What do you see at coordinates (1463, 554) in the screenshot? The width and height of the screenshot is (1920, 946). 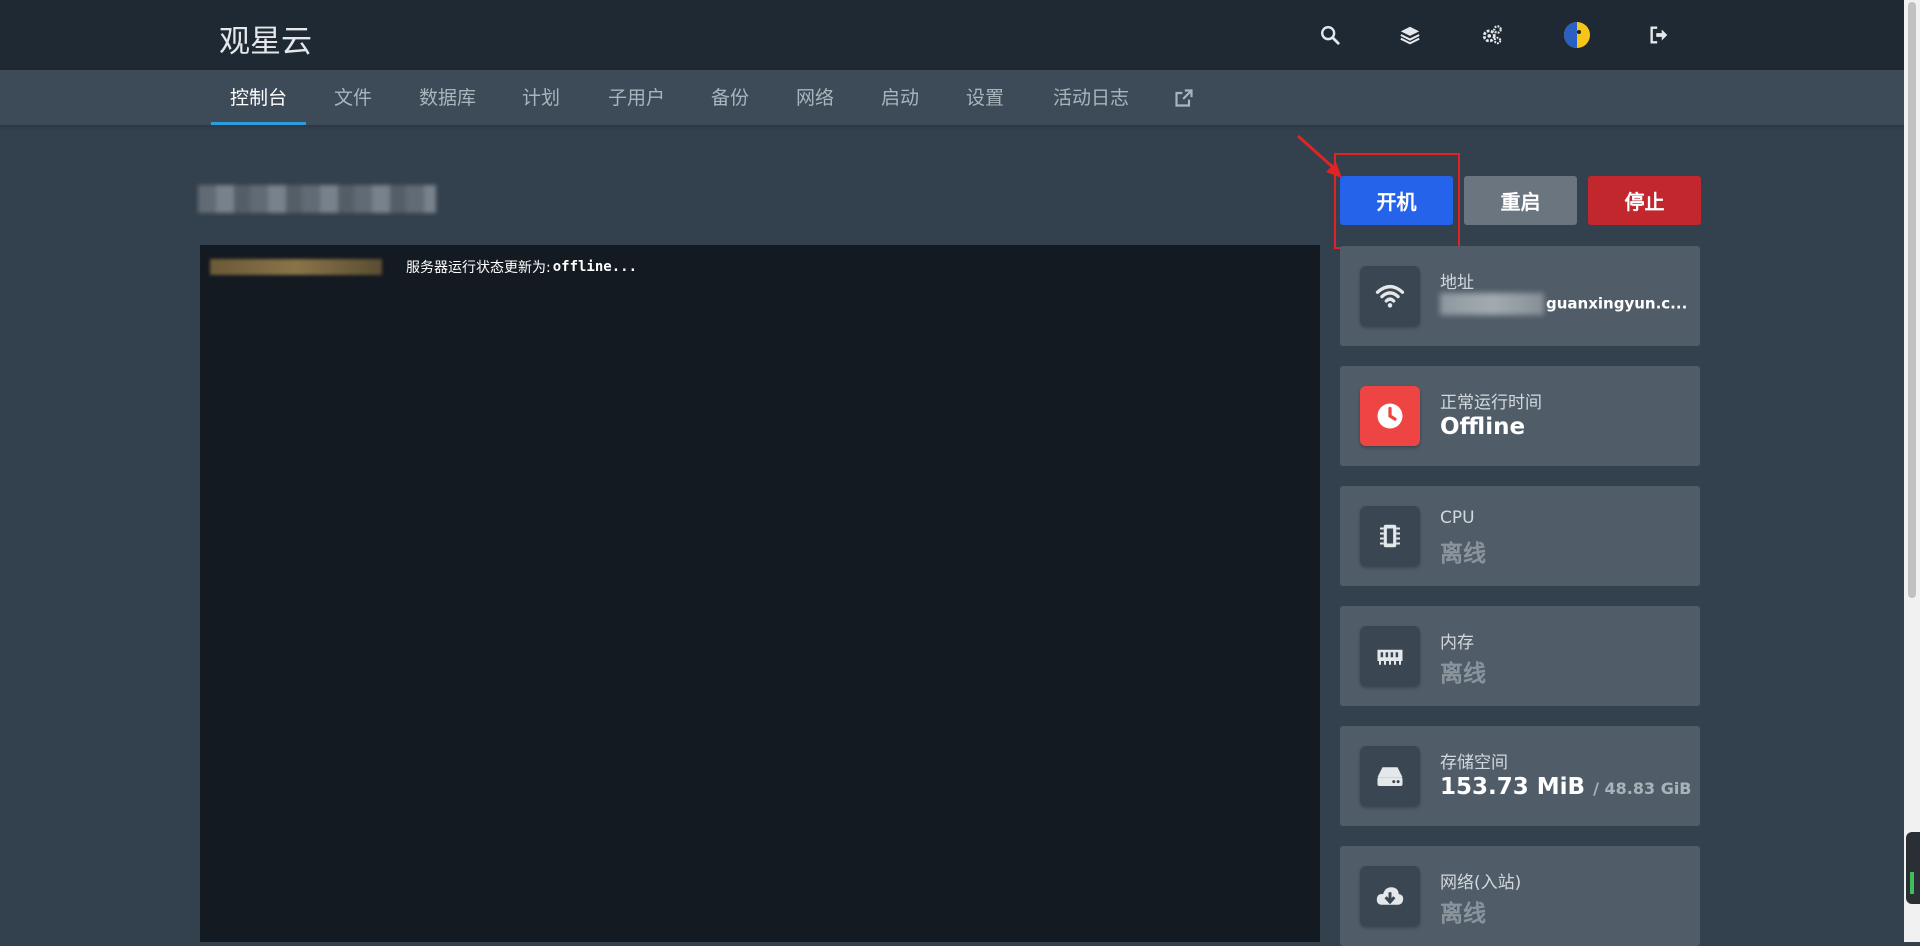 I see `cpu-value: 离线` at bounding box center [1463, 554].